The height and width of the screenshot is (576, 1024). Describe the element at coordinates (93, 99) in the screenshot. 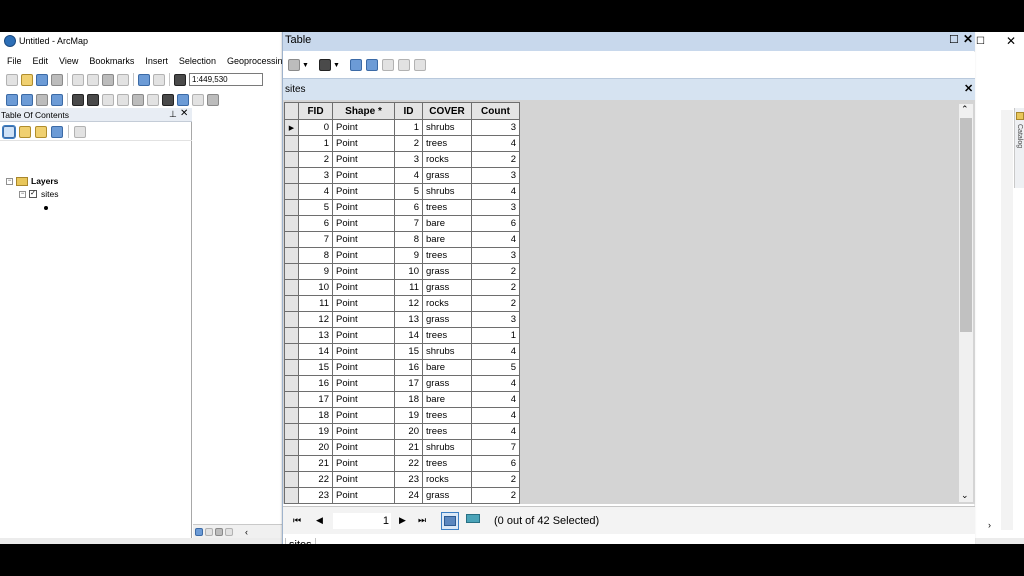

I see `fixed-zoom-out-icon` at that location.